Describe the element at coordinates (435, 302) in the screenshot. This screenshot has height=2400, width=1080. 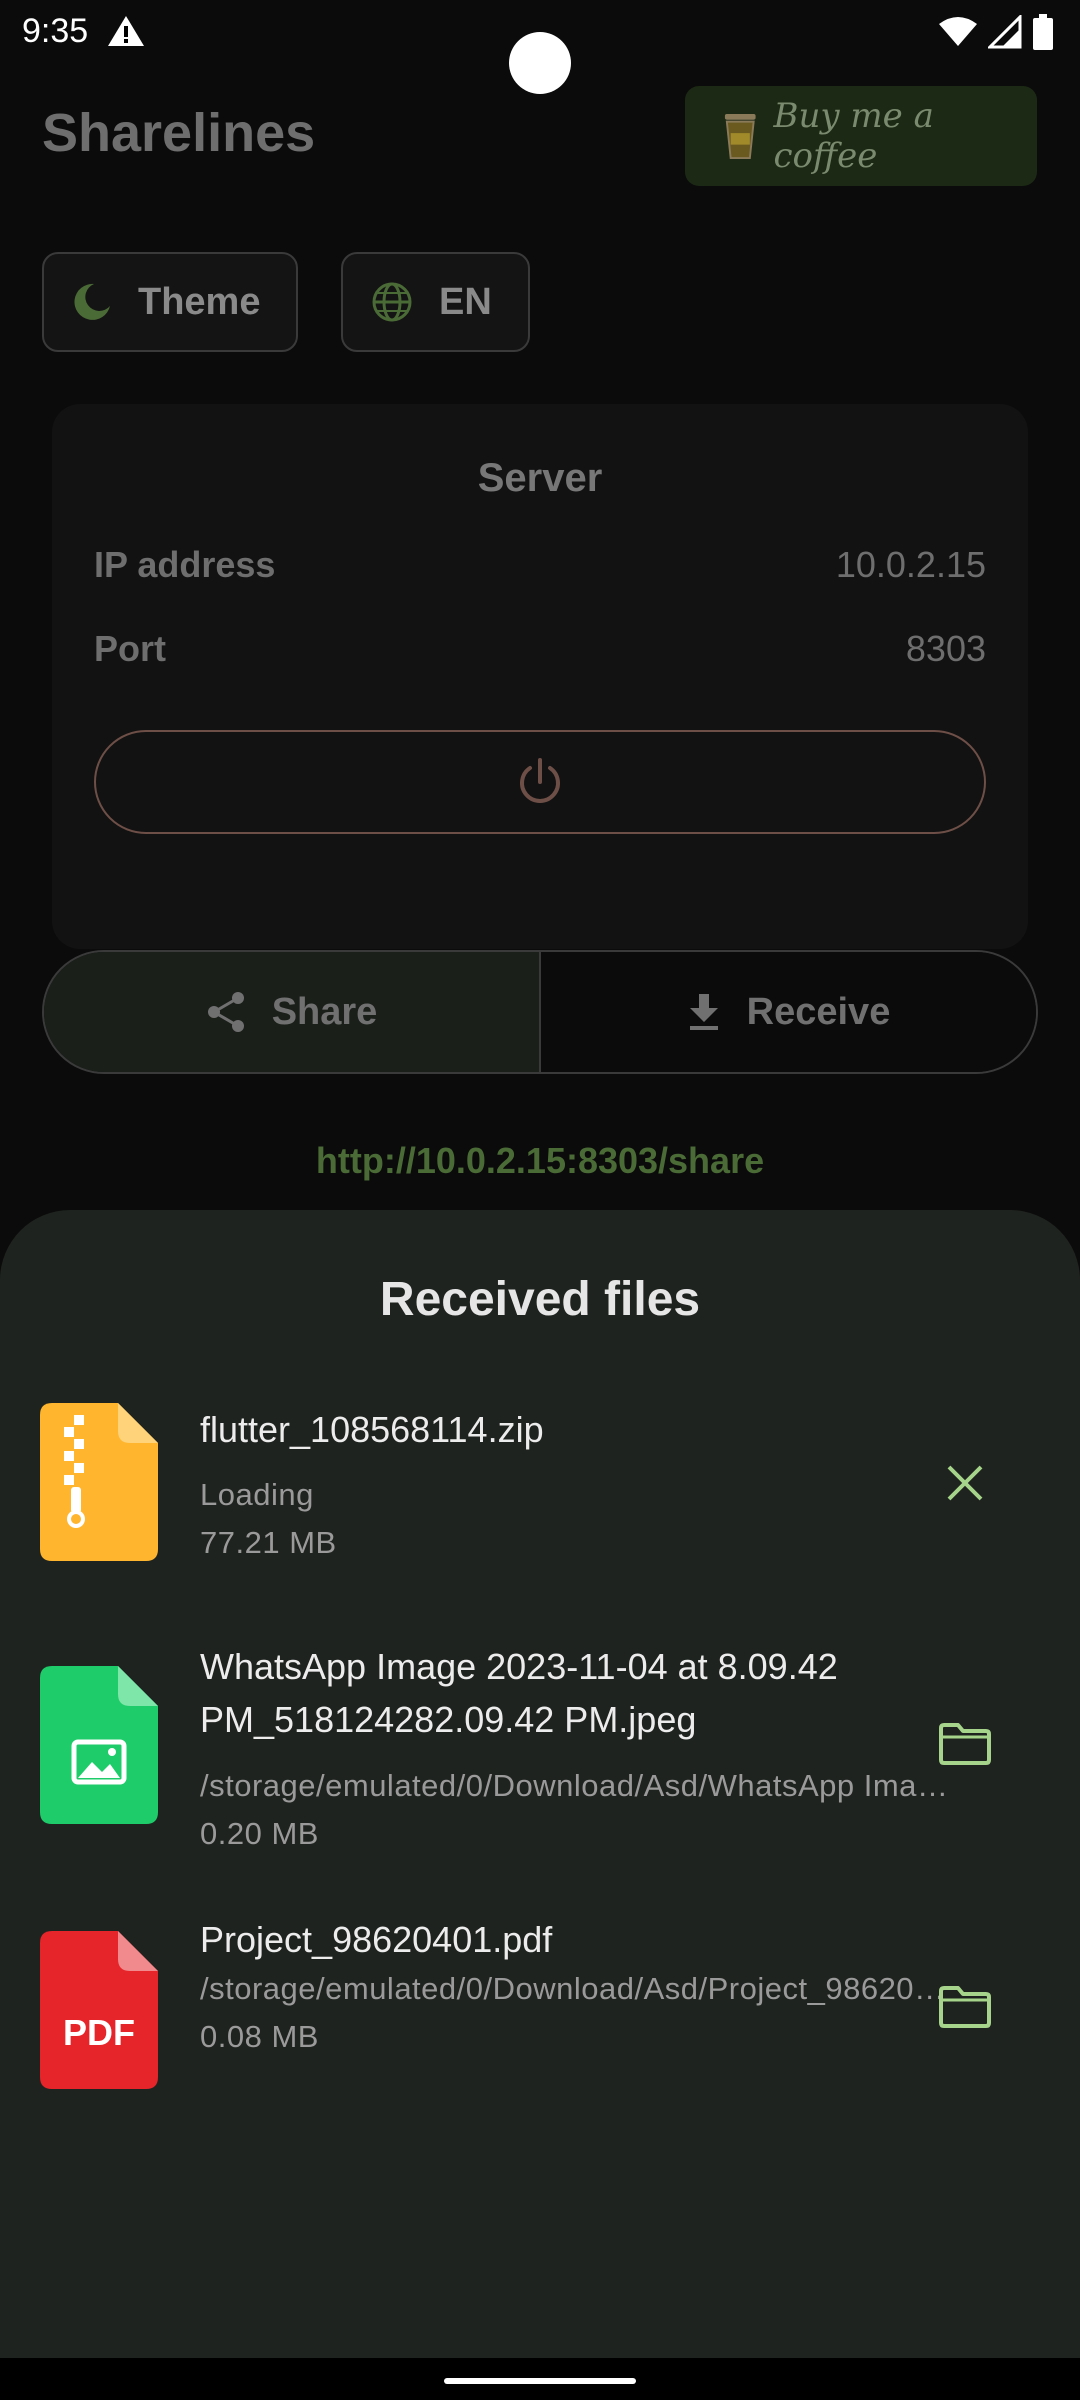
I see `language-button: EN` at that location.